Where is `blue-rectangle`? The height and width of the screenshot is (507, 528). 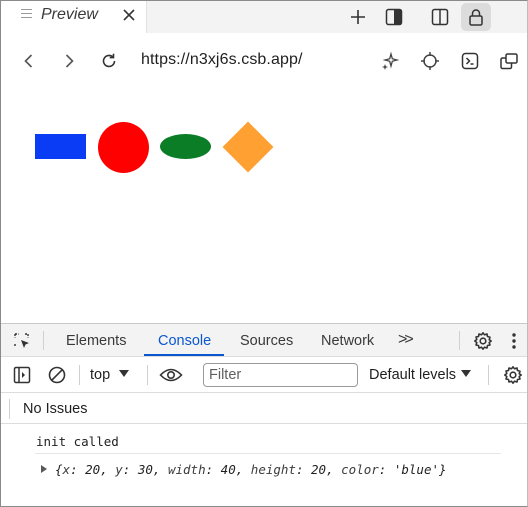 blue-rectangle is located at coordinates (60, 146).